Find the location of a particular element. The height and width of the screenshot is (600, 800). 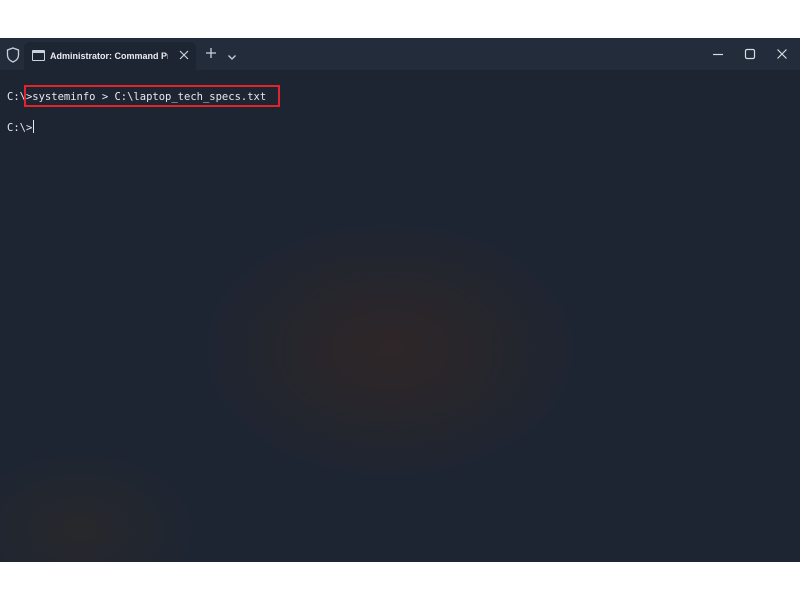

minimize-icon is located at coordinates (718, 54).